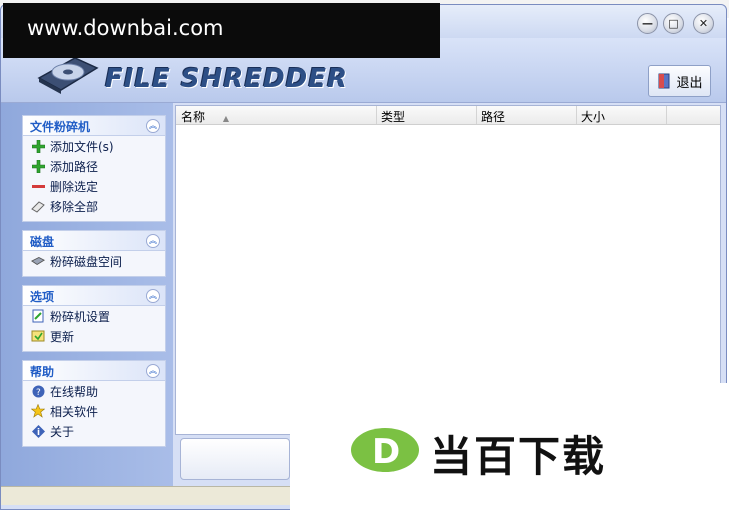  I want to click on sidebar-item-shredder-settings: 粉碎机设置, so click(94, 316).